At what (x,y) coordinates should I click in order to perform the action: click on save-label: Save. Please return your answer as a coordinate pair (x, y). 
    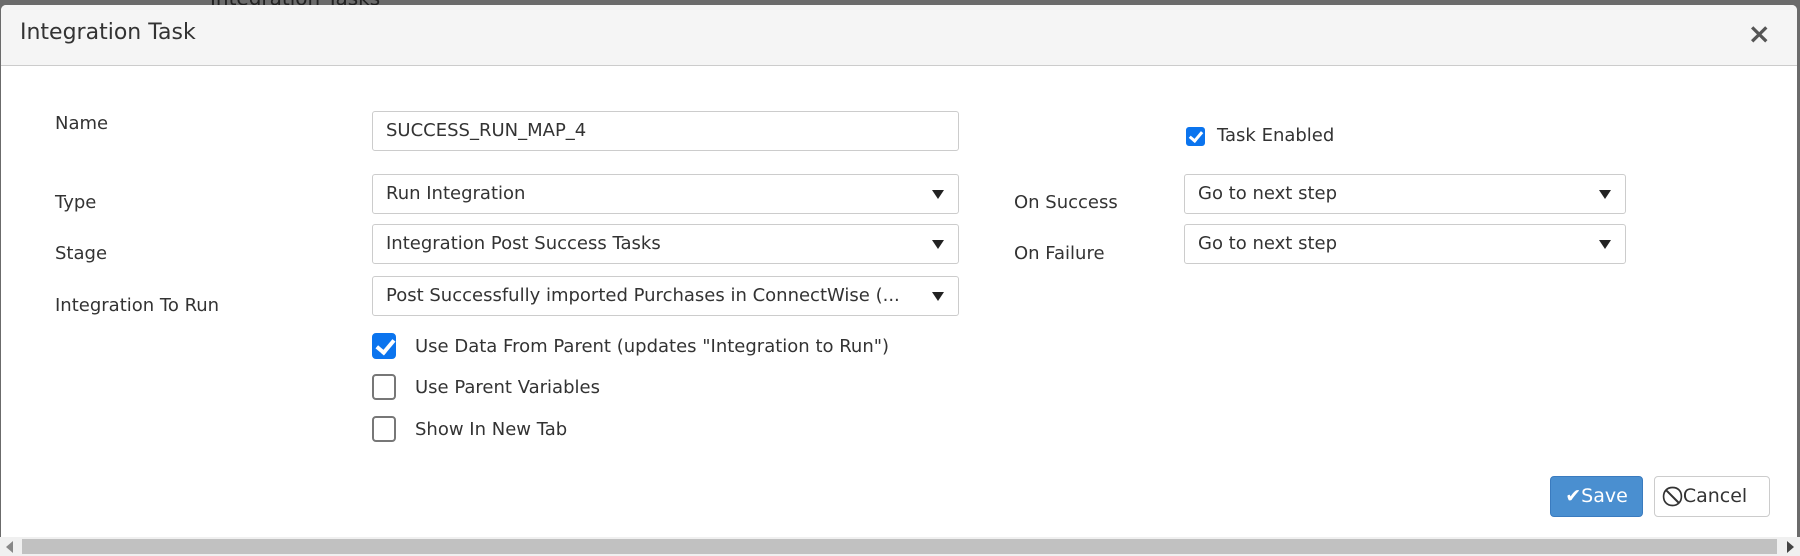
    Looking at the image, I should click on (1604, 496).